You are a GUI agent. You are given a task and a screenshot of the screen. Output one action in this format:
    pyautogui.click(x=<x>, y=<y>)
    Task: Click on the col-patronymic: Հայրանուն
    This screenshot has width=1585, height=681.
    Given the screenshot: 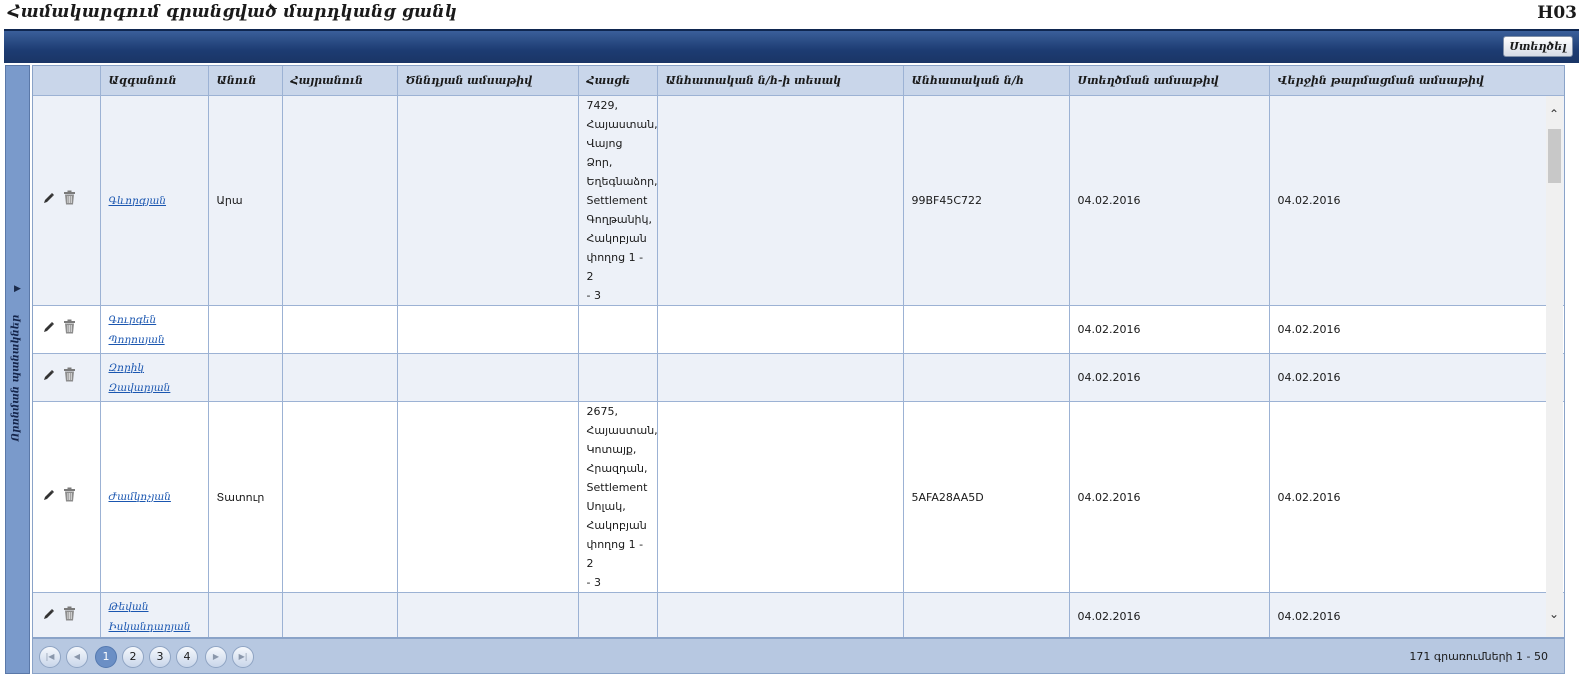 What is the action you would take?
    pyautogui.click(x=340, y=81)
    